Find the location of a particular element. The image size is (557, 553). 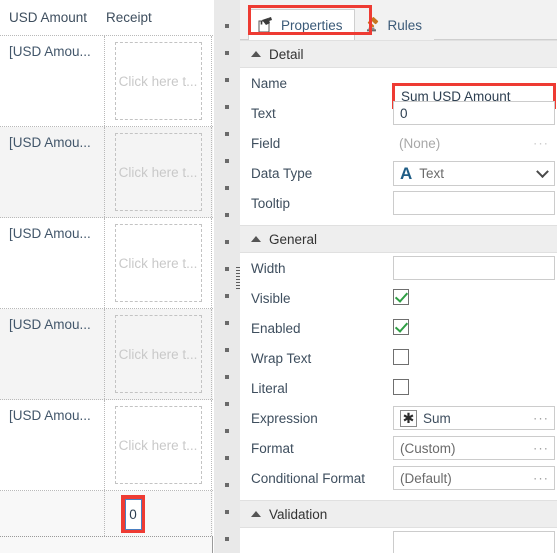

expression-ellipsis-button: ··· is located at coordinates (541, 418).